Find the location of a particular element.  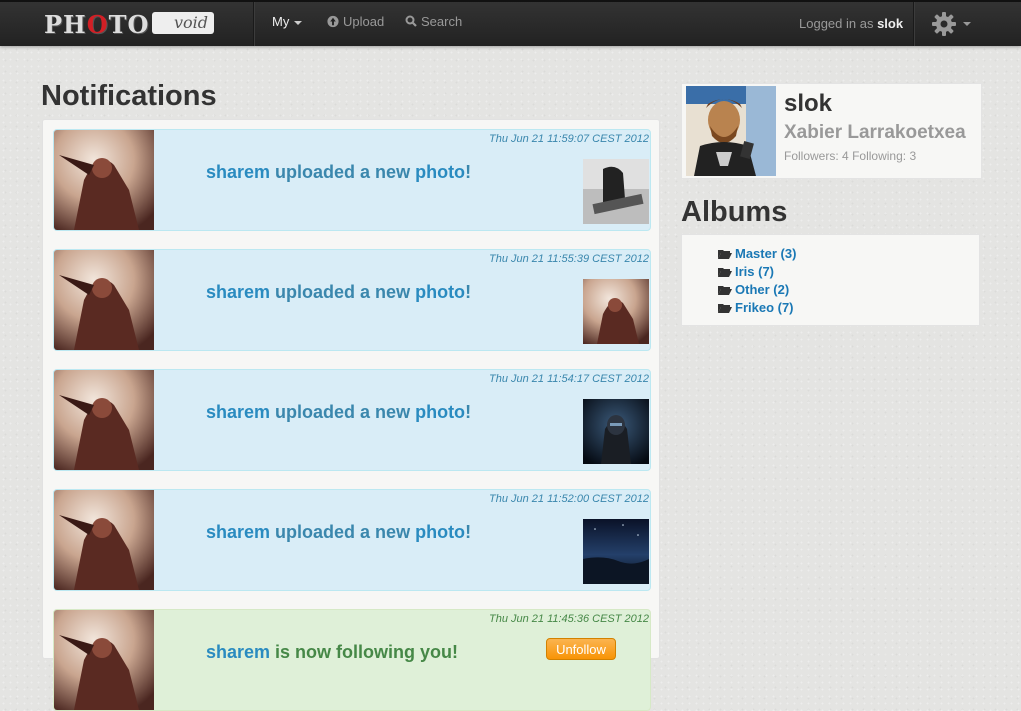

album-link-frikeo: Frikeo (7) is located at coordinates (756, 307).